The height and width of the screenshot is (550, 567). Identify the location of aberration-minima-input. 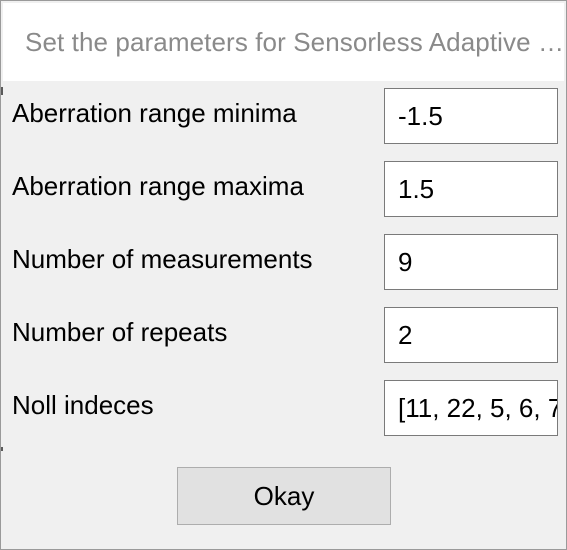
(471, 116).